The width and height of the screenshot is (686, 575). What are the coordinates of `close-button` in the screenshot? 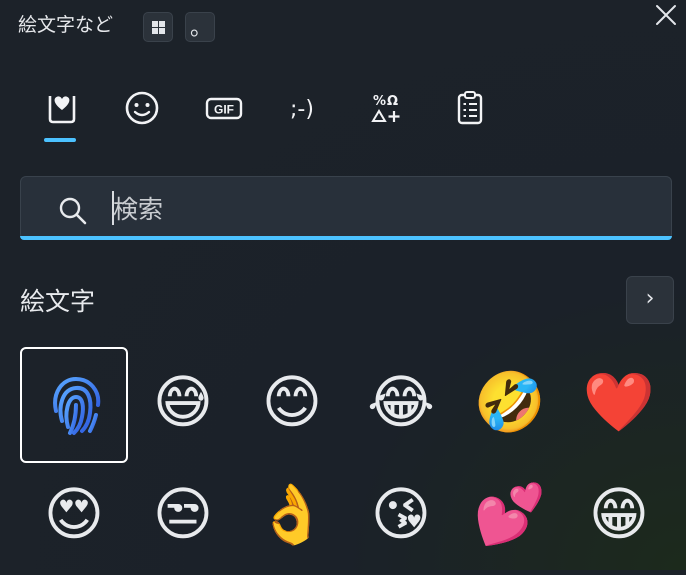 It's located at (666, 16).